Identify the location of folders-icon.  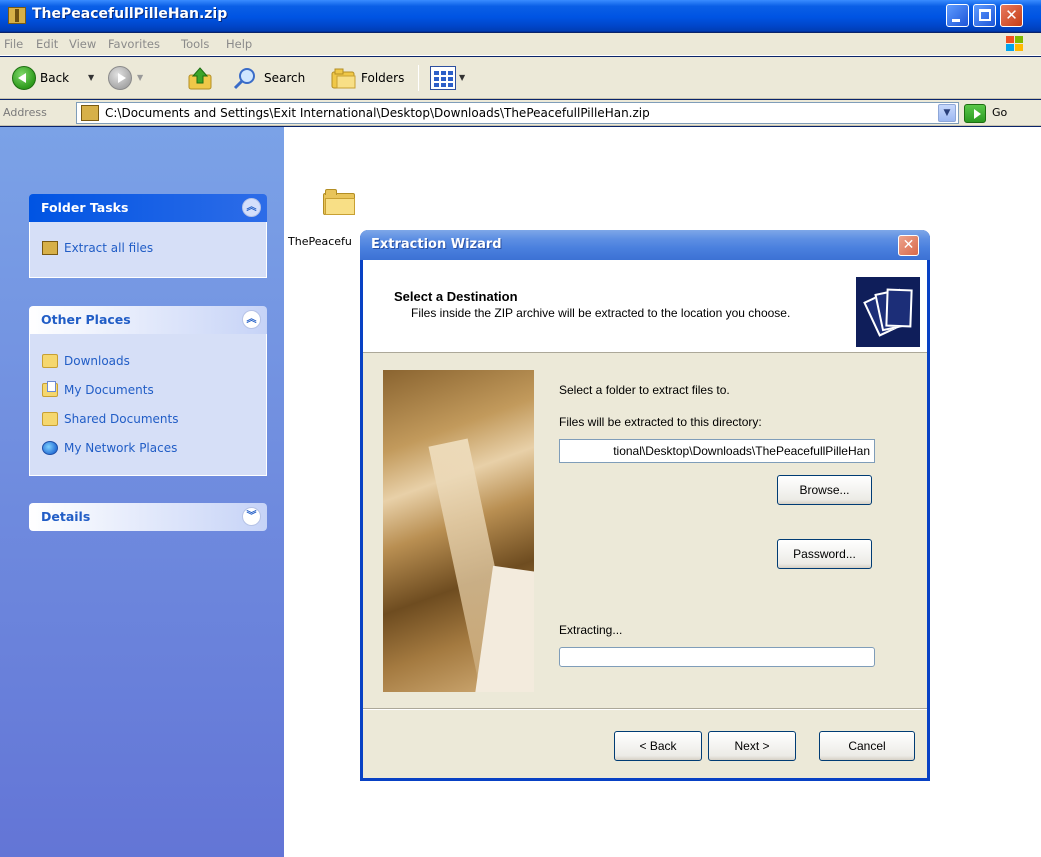
(344, 78).